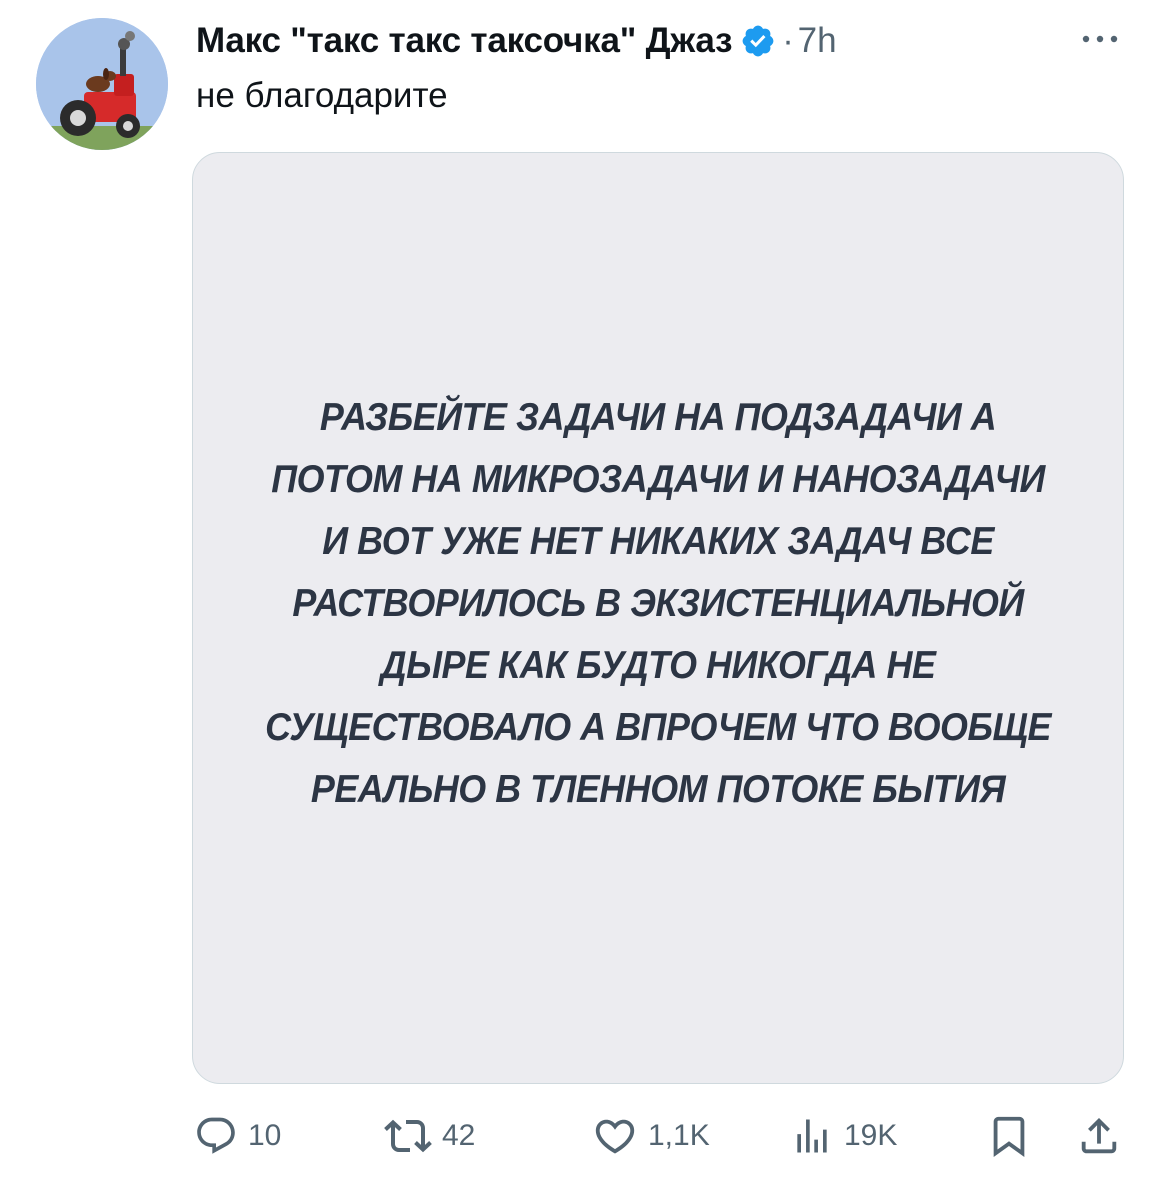 The height and width of the screenshot is (1200, 1162). I want to click on media-text-line: РЕАЛЬНО В ТЛЕННОМ ПОТОКЕ БЫТИЯ, so click(658, 789).